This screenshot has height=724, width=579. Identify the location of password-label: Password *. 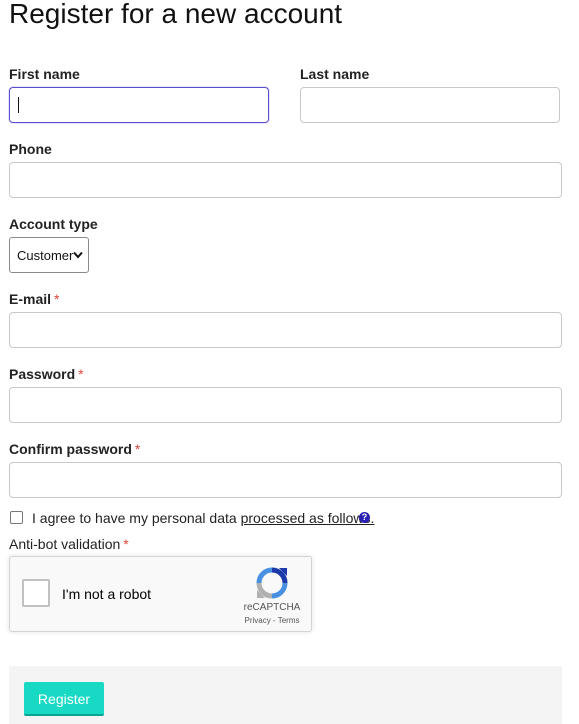
(46, 374).